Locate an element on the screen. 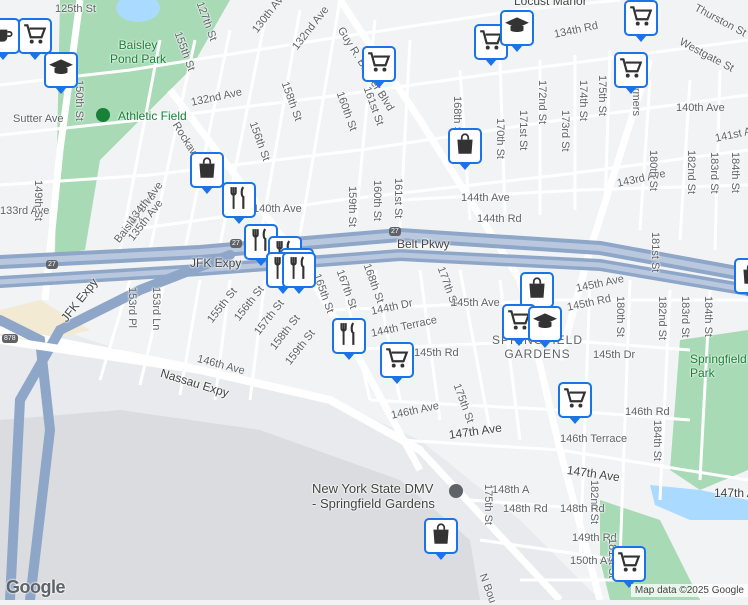 The width and height of the screenshot is (748, 605). street-label: 153rd Ln is located at coordinates (156, 309).